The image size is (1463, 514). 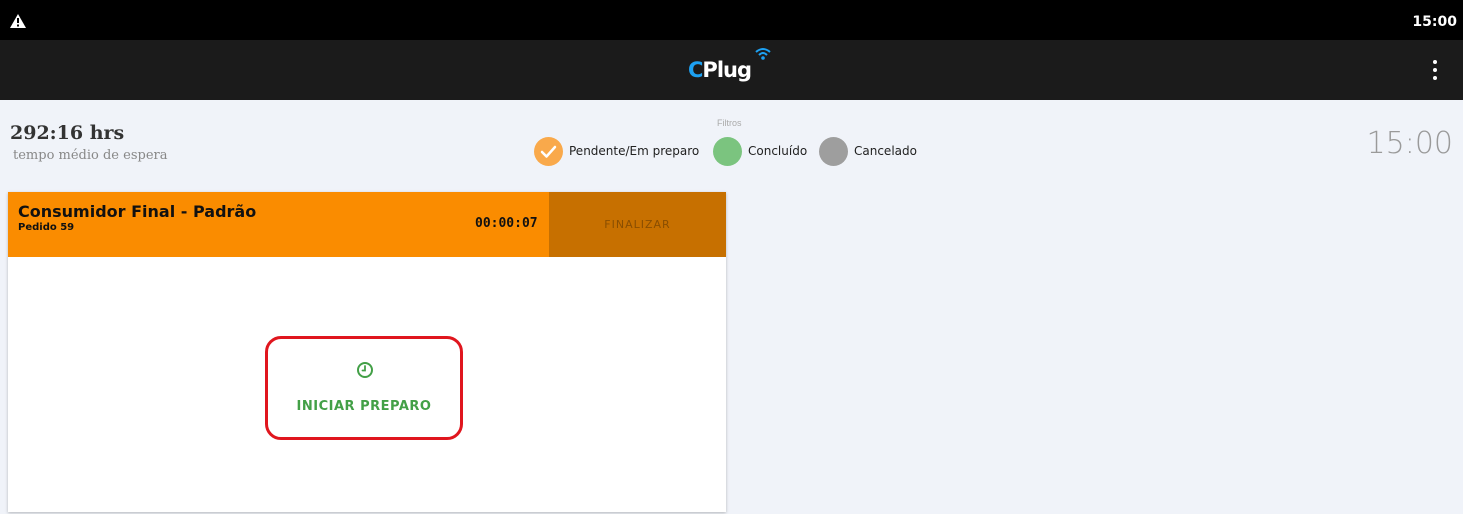 What do you see at coordinates (727, 70) in the screenshot?
I see `logo-word: Plug` at bounding box center [727, 70].